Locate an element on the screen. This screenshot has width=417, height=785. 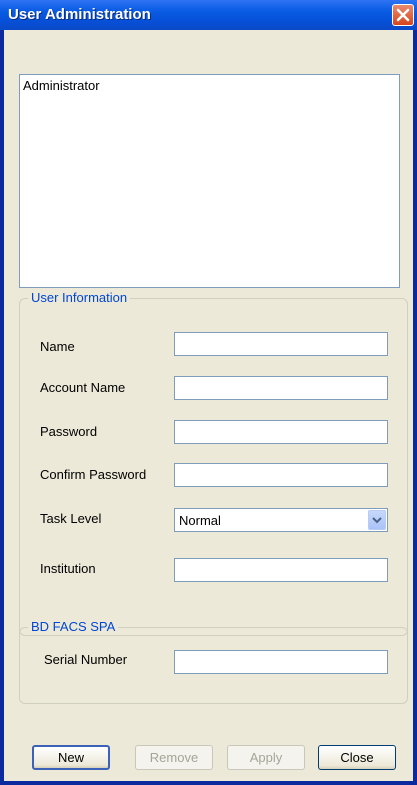
confirm-password-field is located at coordinates (281, 475).